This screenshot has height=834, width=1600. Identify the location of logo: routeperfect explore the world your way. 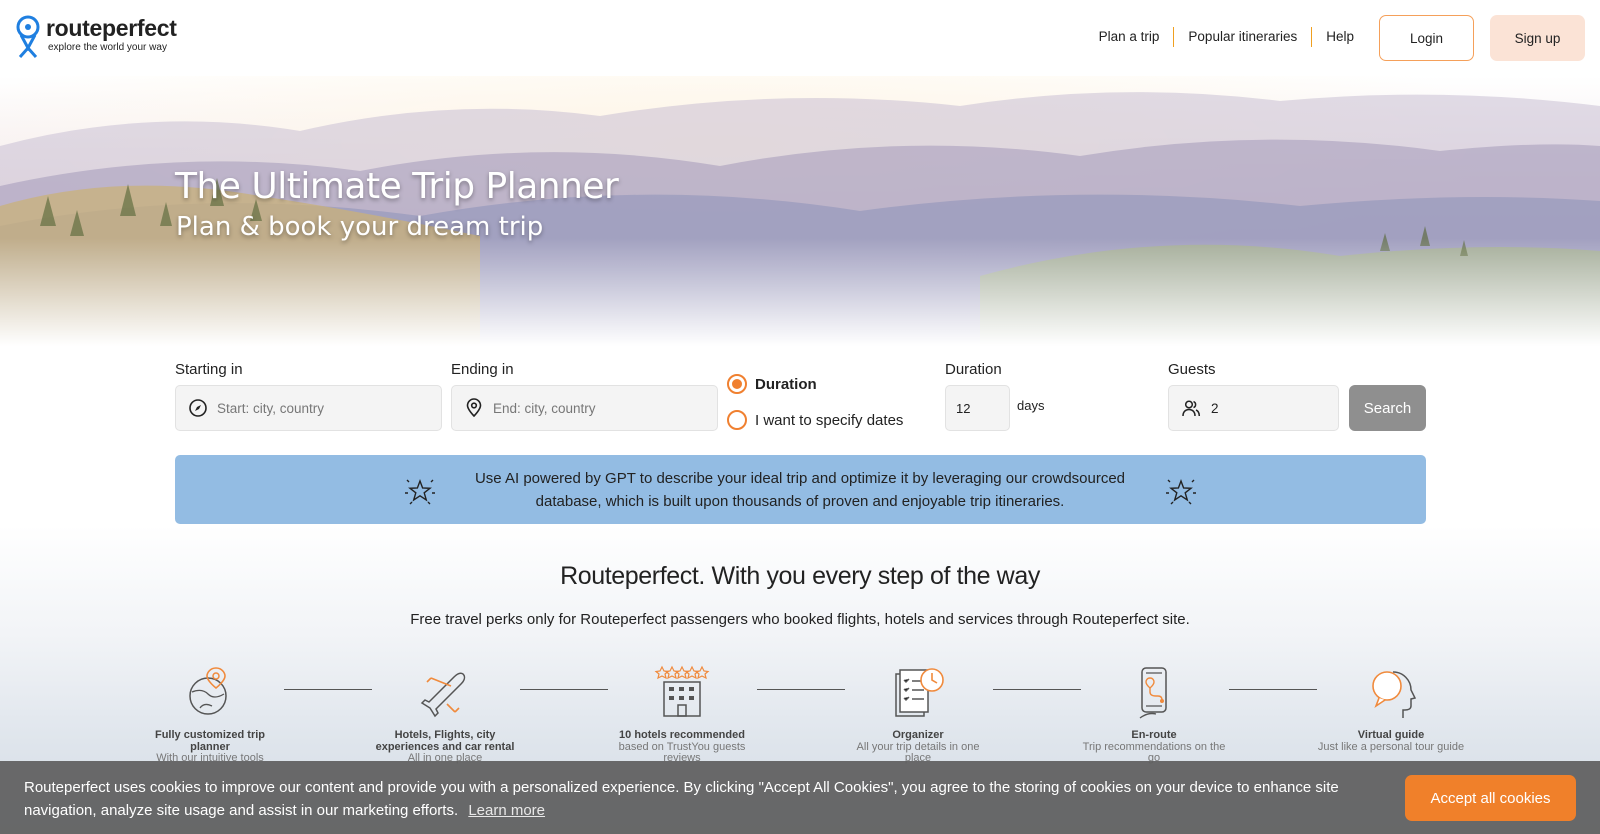
(95, 37).